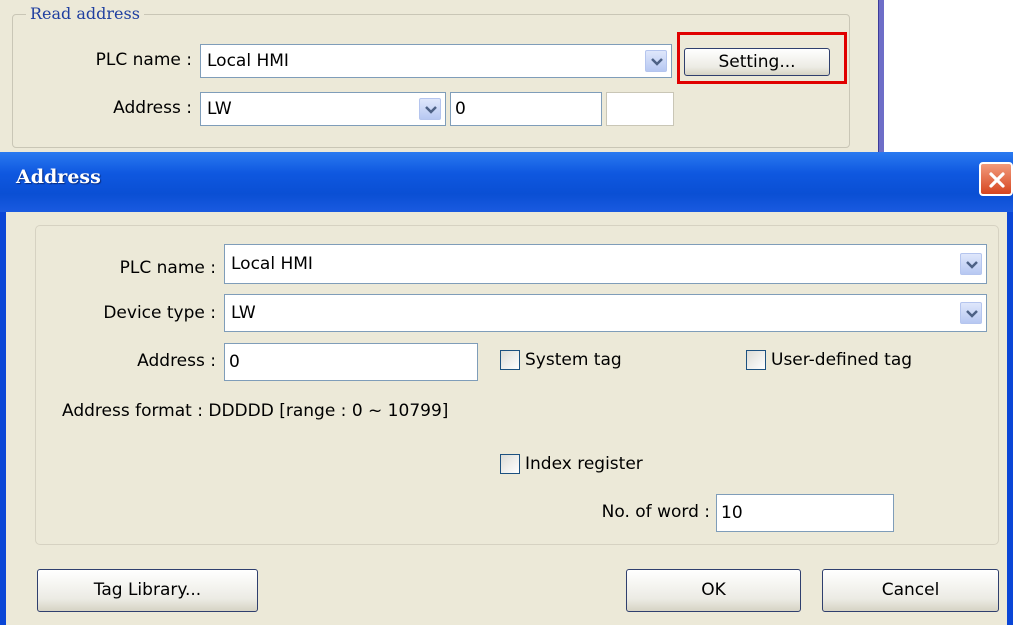 The width and height of the screenshot is (1013, 625). Describe the element at coordinates (510, 360) in the screenshot. I see `system-tag-checkbox` at that location.